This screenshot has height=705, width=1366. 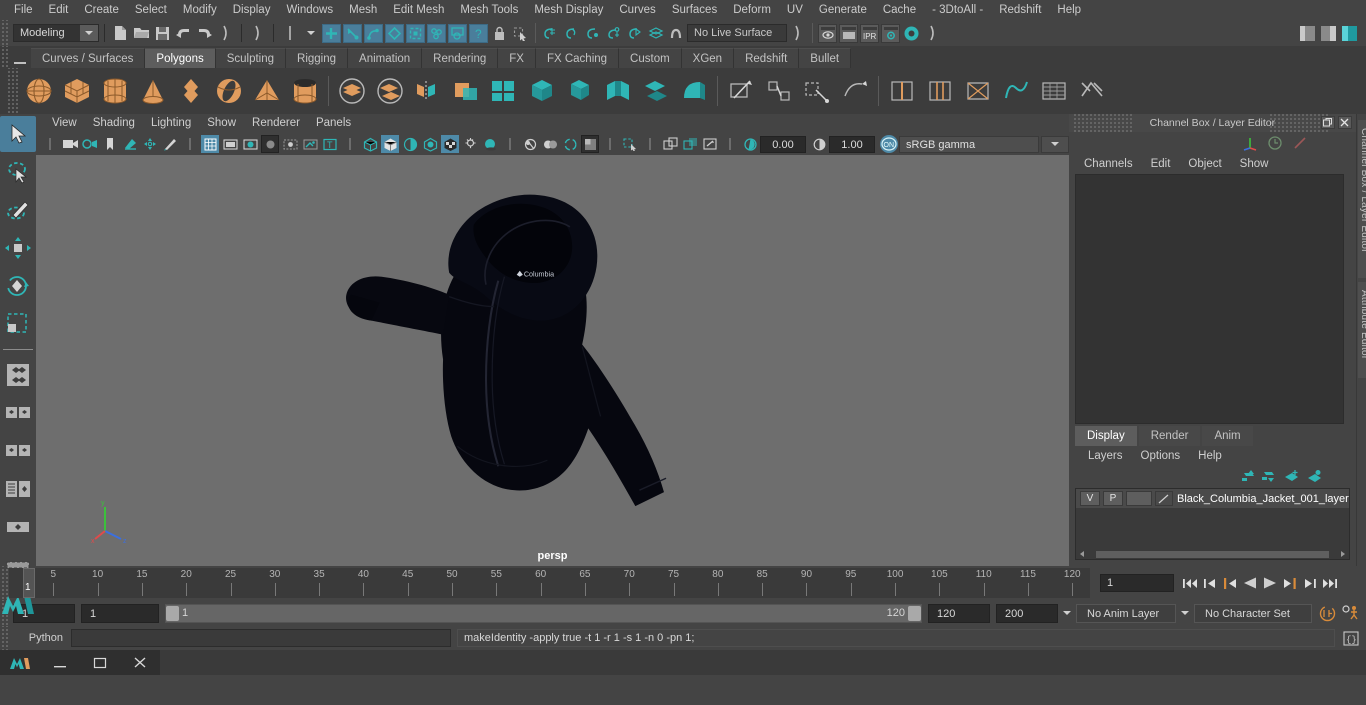 I want to click on menu-item-cache: Cache, so click(x=899, y=10).